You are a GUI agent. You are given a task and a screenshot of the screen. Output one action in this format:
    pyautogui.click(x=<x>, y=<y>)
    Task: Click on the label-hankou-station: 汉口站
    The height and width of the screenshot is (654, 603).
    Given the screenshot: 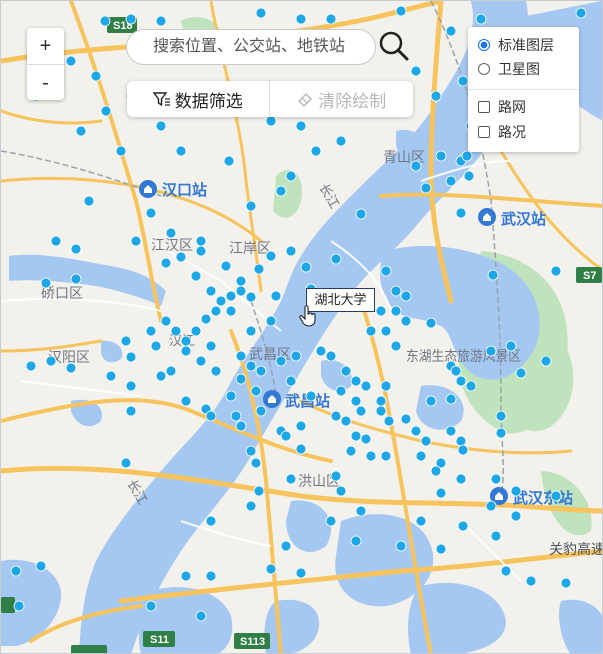 What is the action you would take?
    pyautogui.click(x=184, y=190)
    